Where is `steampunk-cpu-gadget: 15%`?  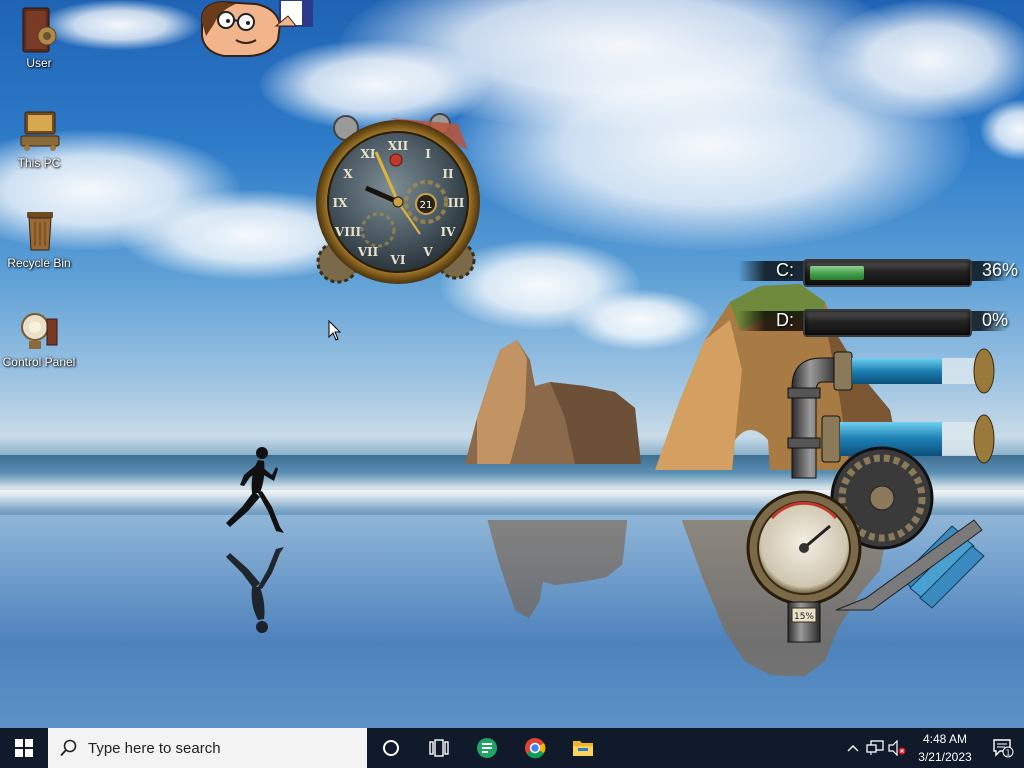 steampunk-cpu-gadget: 15% is located at coordinates (872, 499).